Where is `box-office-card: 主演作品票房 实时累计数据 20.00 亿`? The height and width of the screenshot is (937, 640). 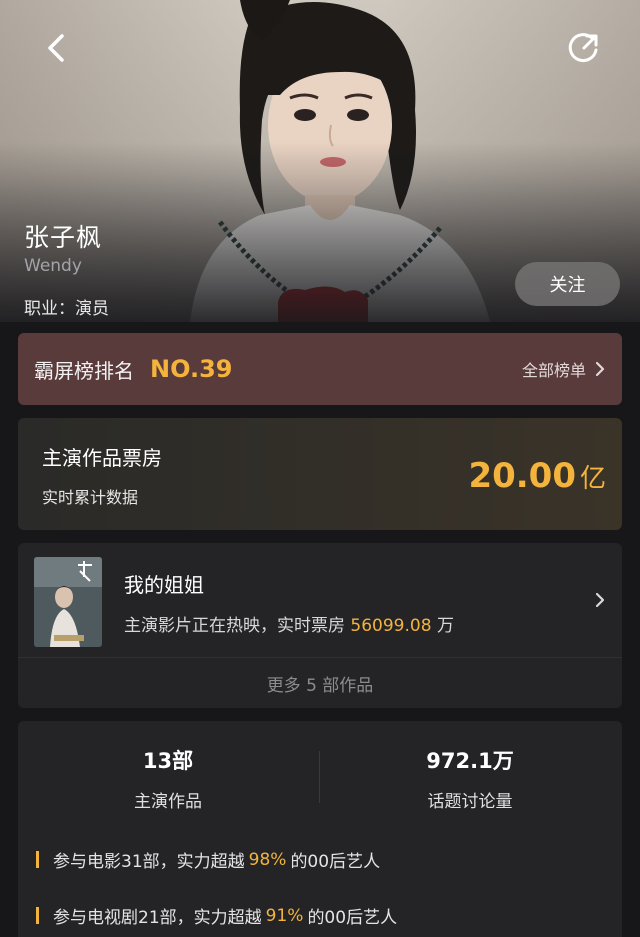 box-office-card: 主演作品票房 实时累计数据 20.00 亿 is located at coordinates (320, 474).